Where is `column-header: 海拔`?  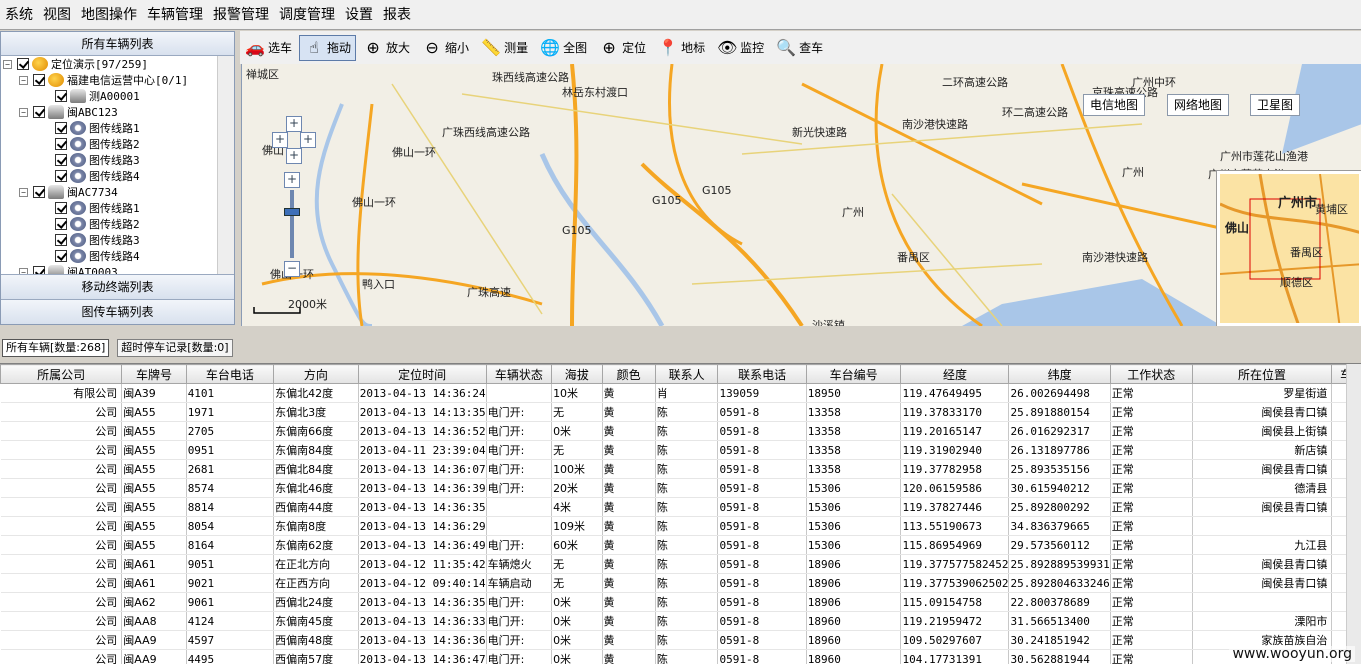 column-header: 海拔 is located at coordinates (577, 374).